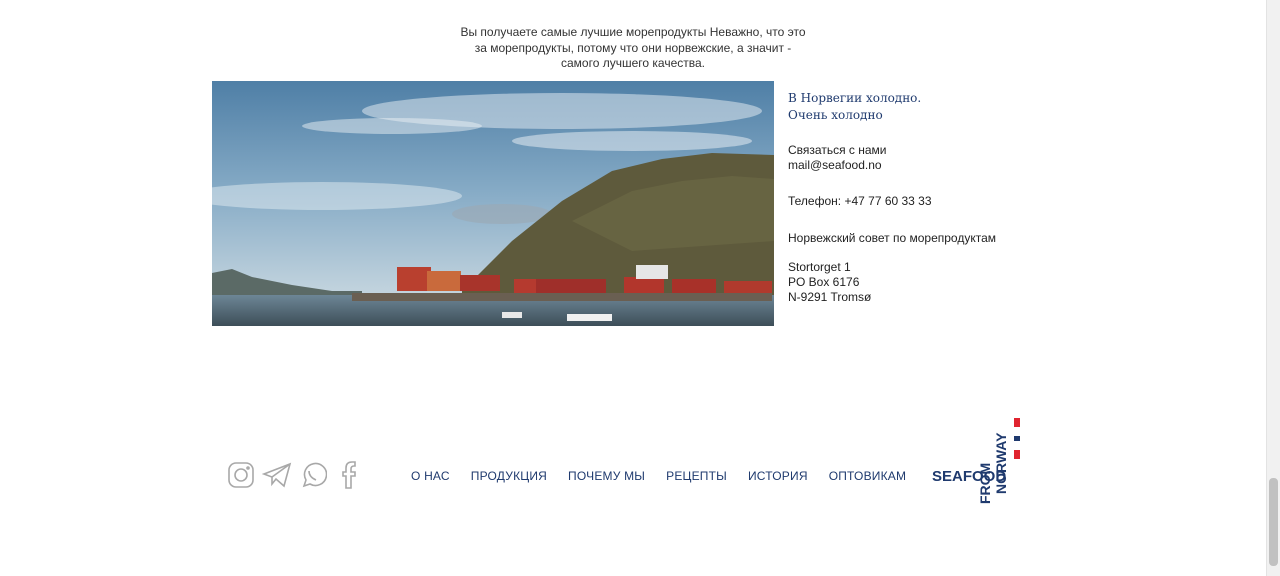 Image resolution: width=1280 pixels, height=576 pixels. What do you see at coordinates (778, 476) in the screenshot?
I see `nav-history: ИСТОРИЯ` at bounding box center [778, 476].